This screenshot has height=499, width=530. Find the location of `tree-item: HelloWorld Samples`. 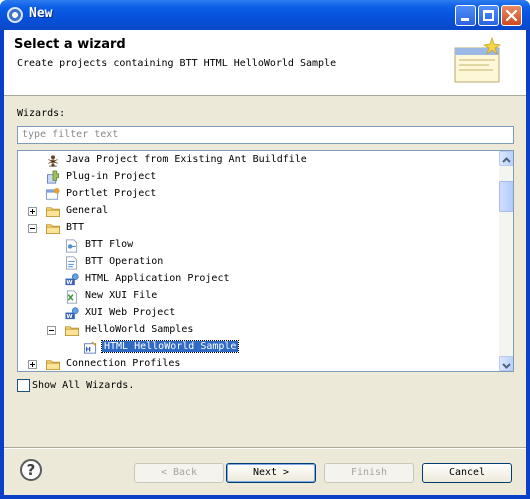

tree-item: HelloWorld Samples is located at coordinates (257, 330).